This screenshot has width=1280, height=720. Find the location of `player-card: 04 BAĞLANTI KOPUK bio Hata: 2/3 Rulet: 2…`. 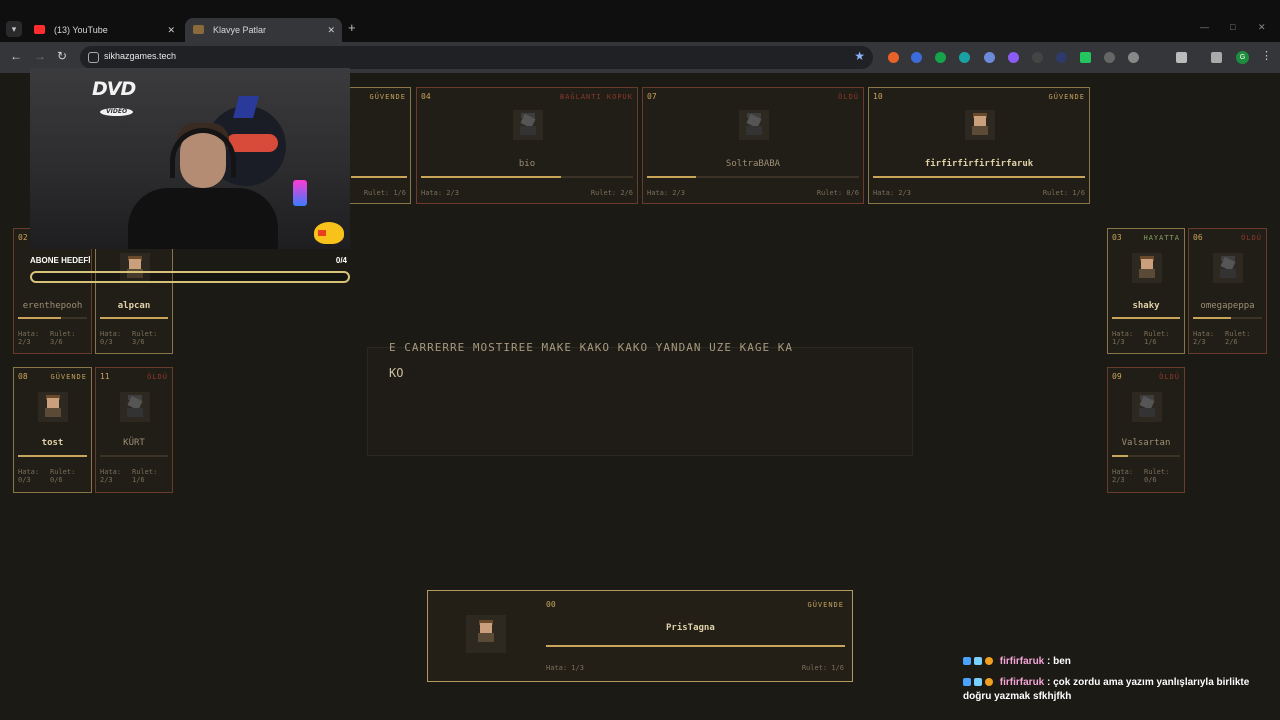

player-card: 04 BAĞLANTI KOPUK bio Hata: 2/3 Rulet: 2… is located at coordinates (527, 145).